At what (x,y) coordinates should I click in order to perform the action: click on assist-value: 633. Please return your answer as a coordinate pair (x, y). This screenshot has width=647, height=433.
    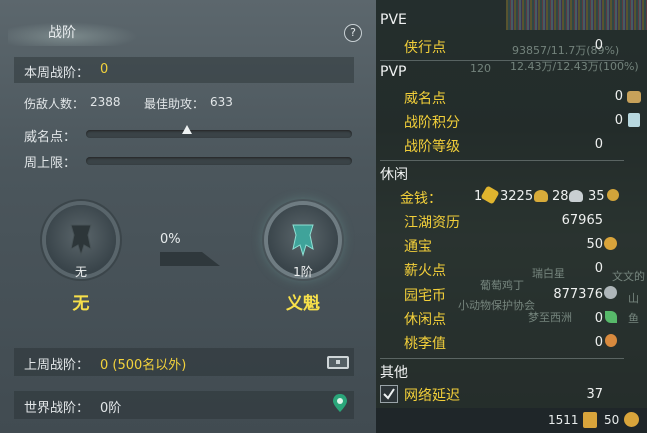
    Looking at the image, I should click on (221, 102).